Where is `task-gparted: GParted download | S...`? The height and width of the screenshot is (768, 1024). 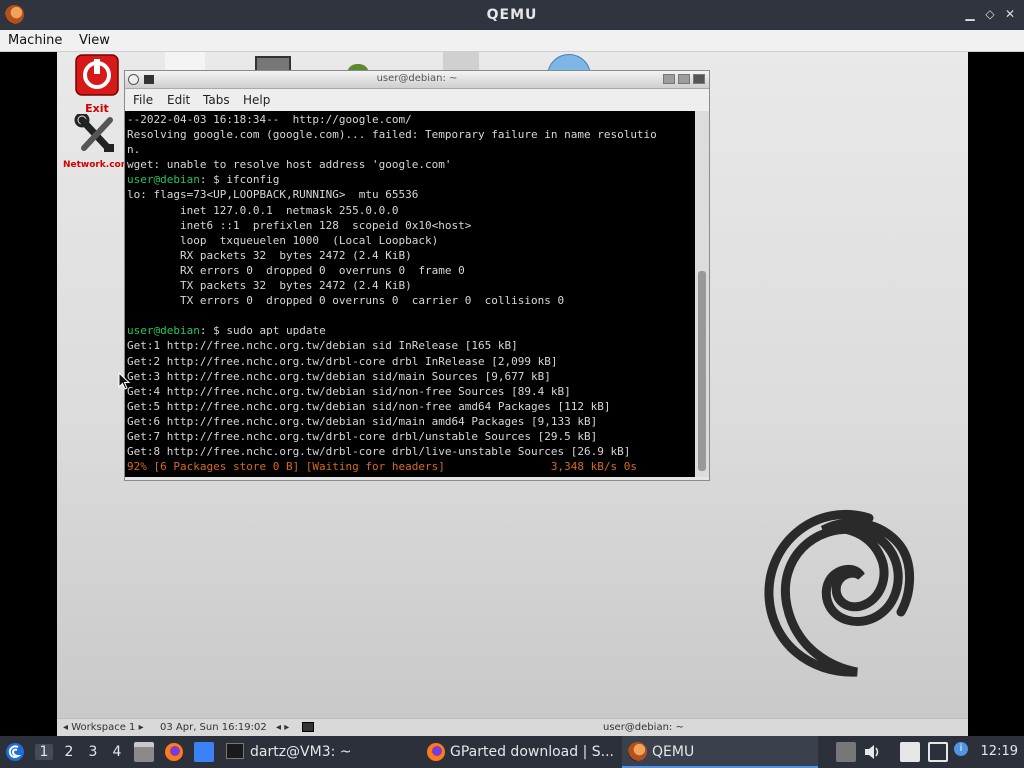 task-gparted: GParted download | S... is located at coordinates (518, 752).